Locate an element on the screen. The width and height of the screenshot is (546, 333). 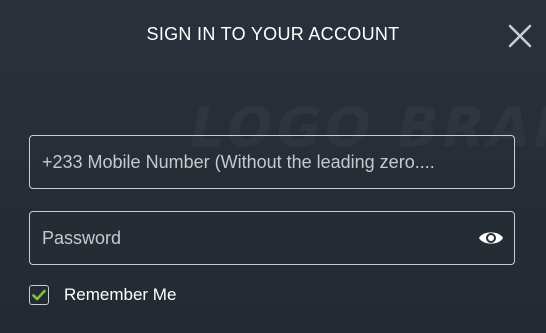
remember-me-checkbox is located at coordinates (39, 295).